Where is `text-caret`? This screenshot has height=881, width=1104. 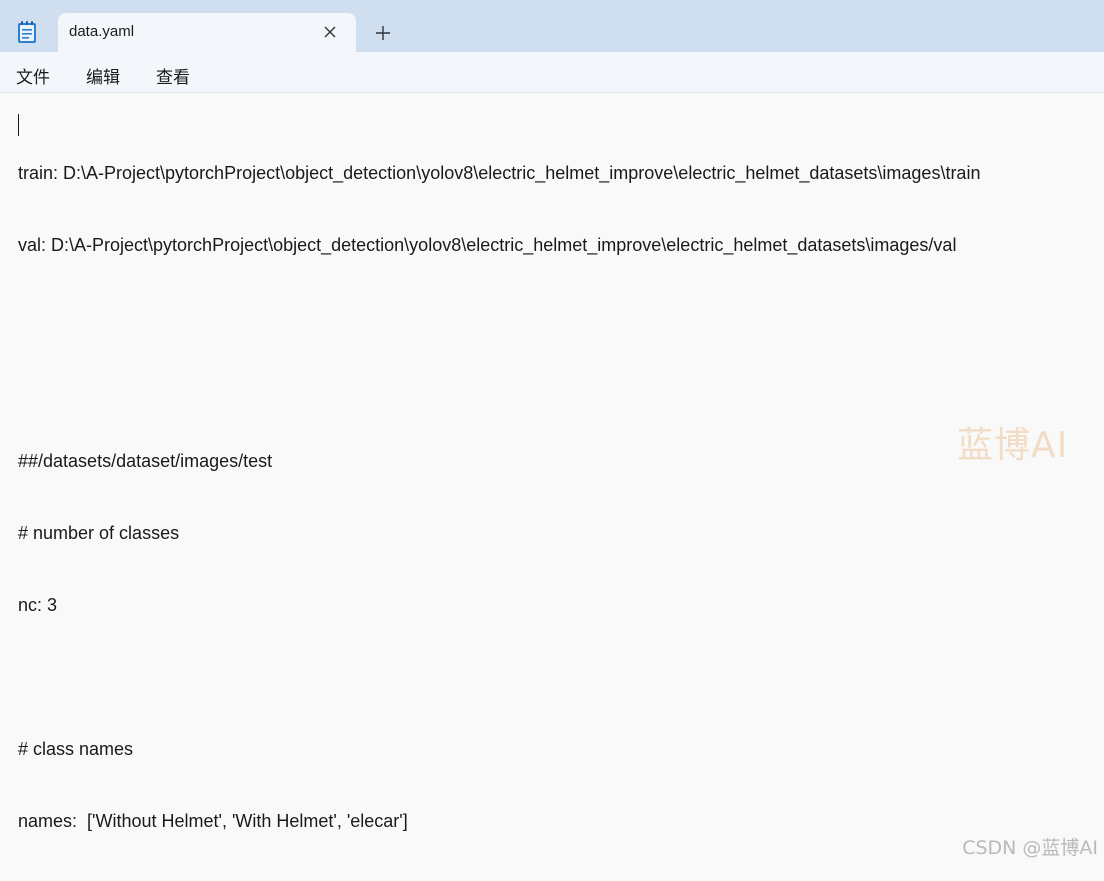
text-caret is located at coordinates (18, 125).